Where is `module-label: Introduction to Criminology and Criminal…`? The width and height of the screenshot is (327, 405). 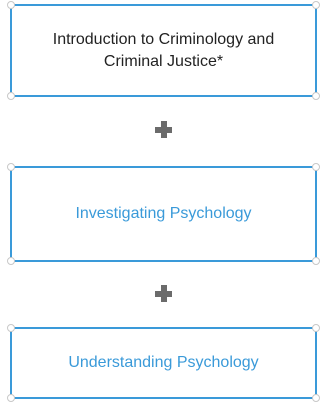
module-label: Introduction to Criminology and Criminal… is located at coordinates (163, 50).